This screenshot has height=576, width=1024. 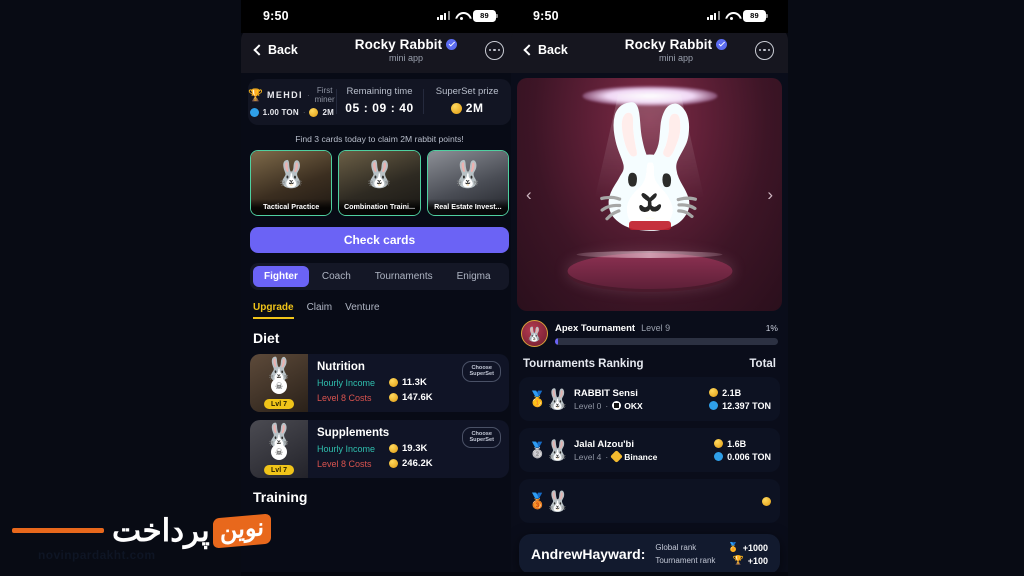 I want to click on choose-line-2: SuperSet, so click(x=481, y=440).